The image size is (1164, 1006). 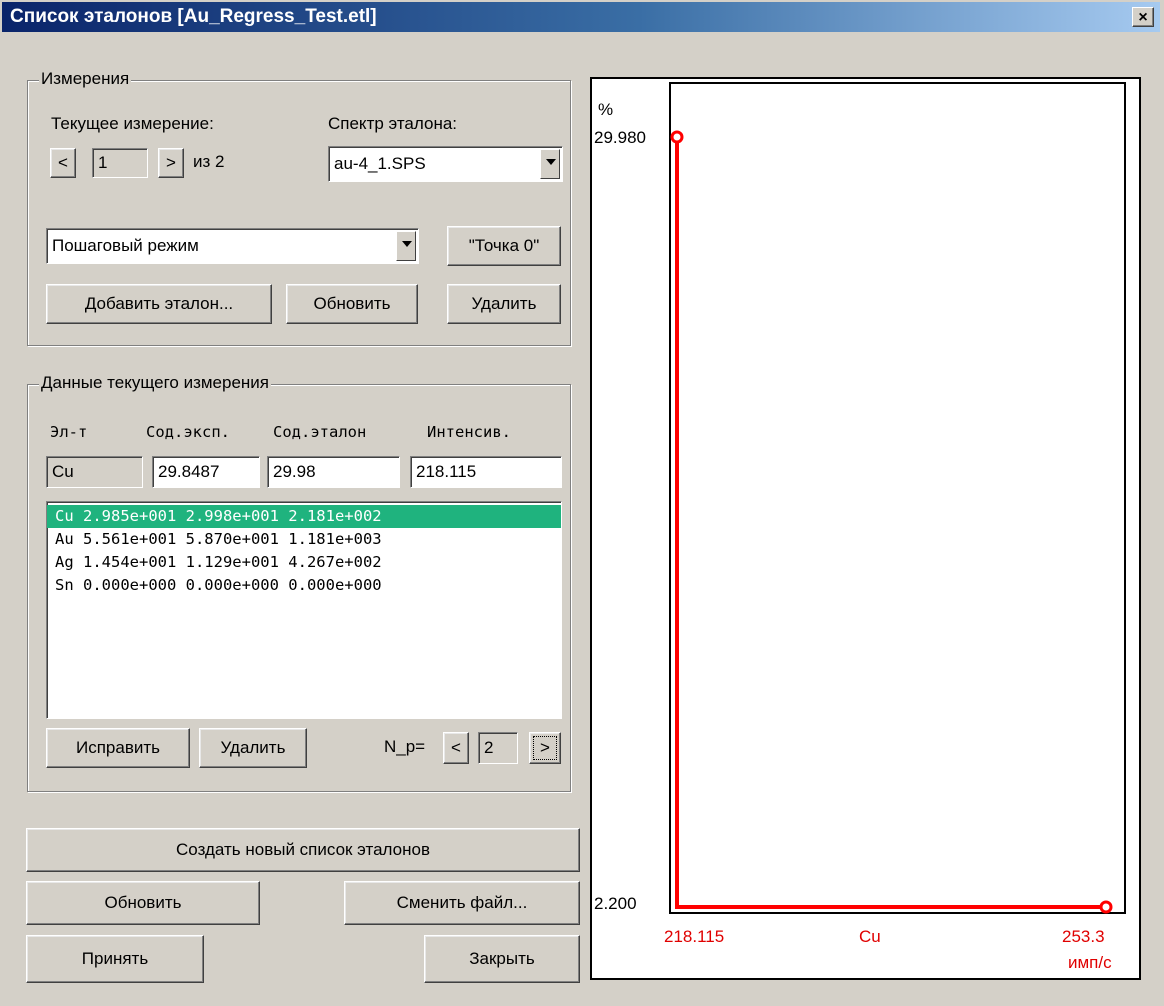 What do you see at coordinates (504, 246) in the screenshot?
I see `point-zero-button: "Точка 0"` at bounding box center [504, 246].